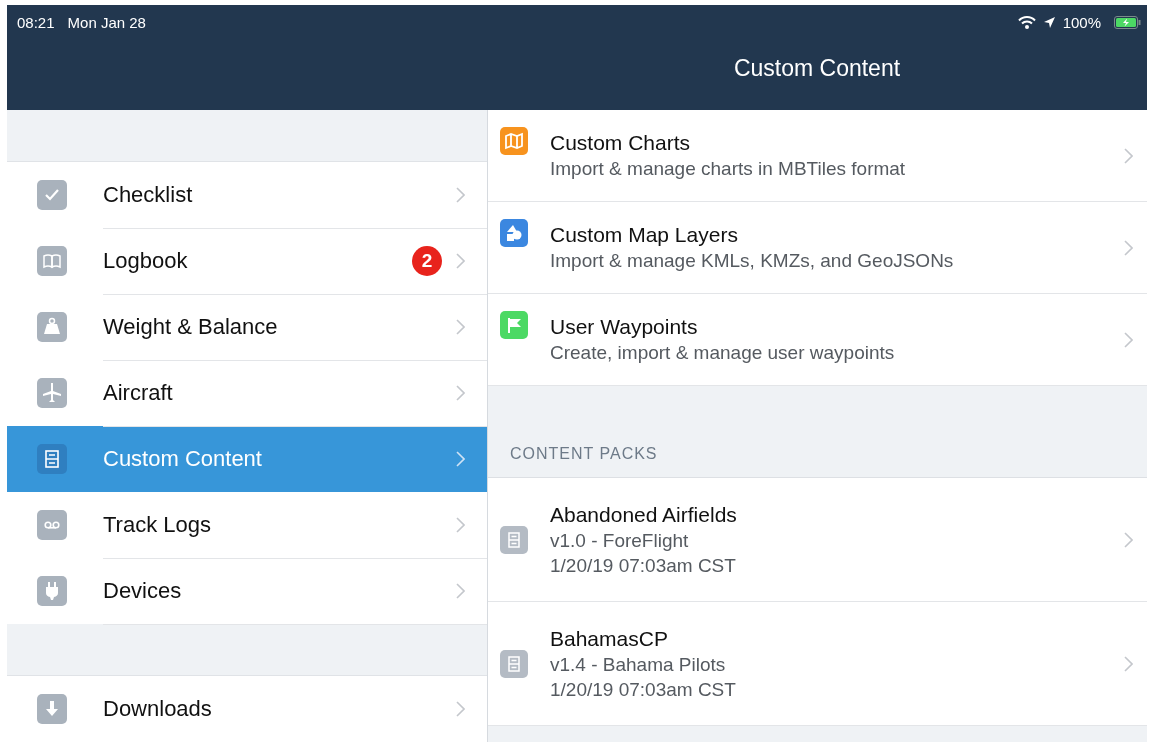 The height and width of the screenshot is (742, 1150). What do you see at coordinates (1081, 22) in the screenshot?
I see `battery-percent: 100%` at bounding box center [1081, 22].